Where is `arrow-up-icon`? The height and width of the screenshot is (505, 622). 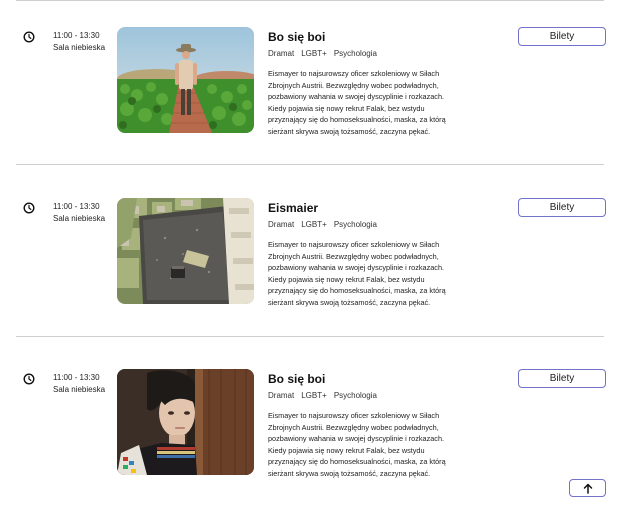 arrow-up-icon is located at coordinates (587, 488).